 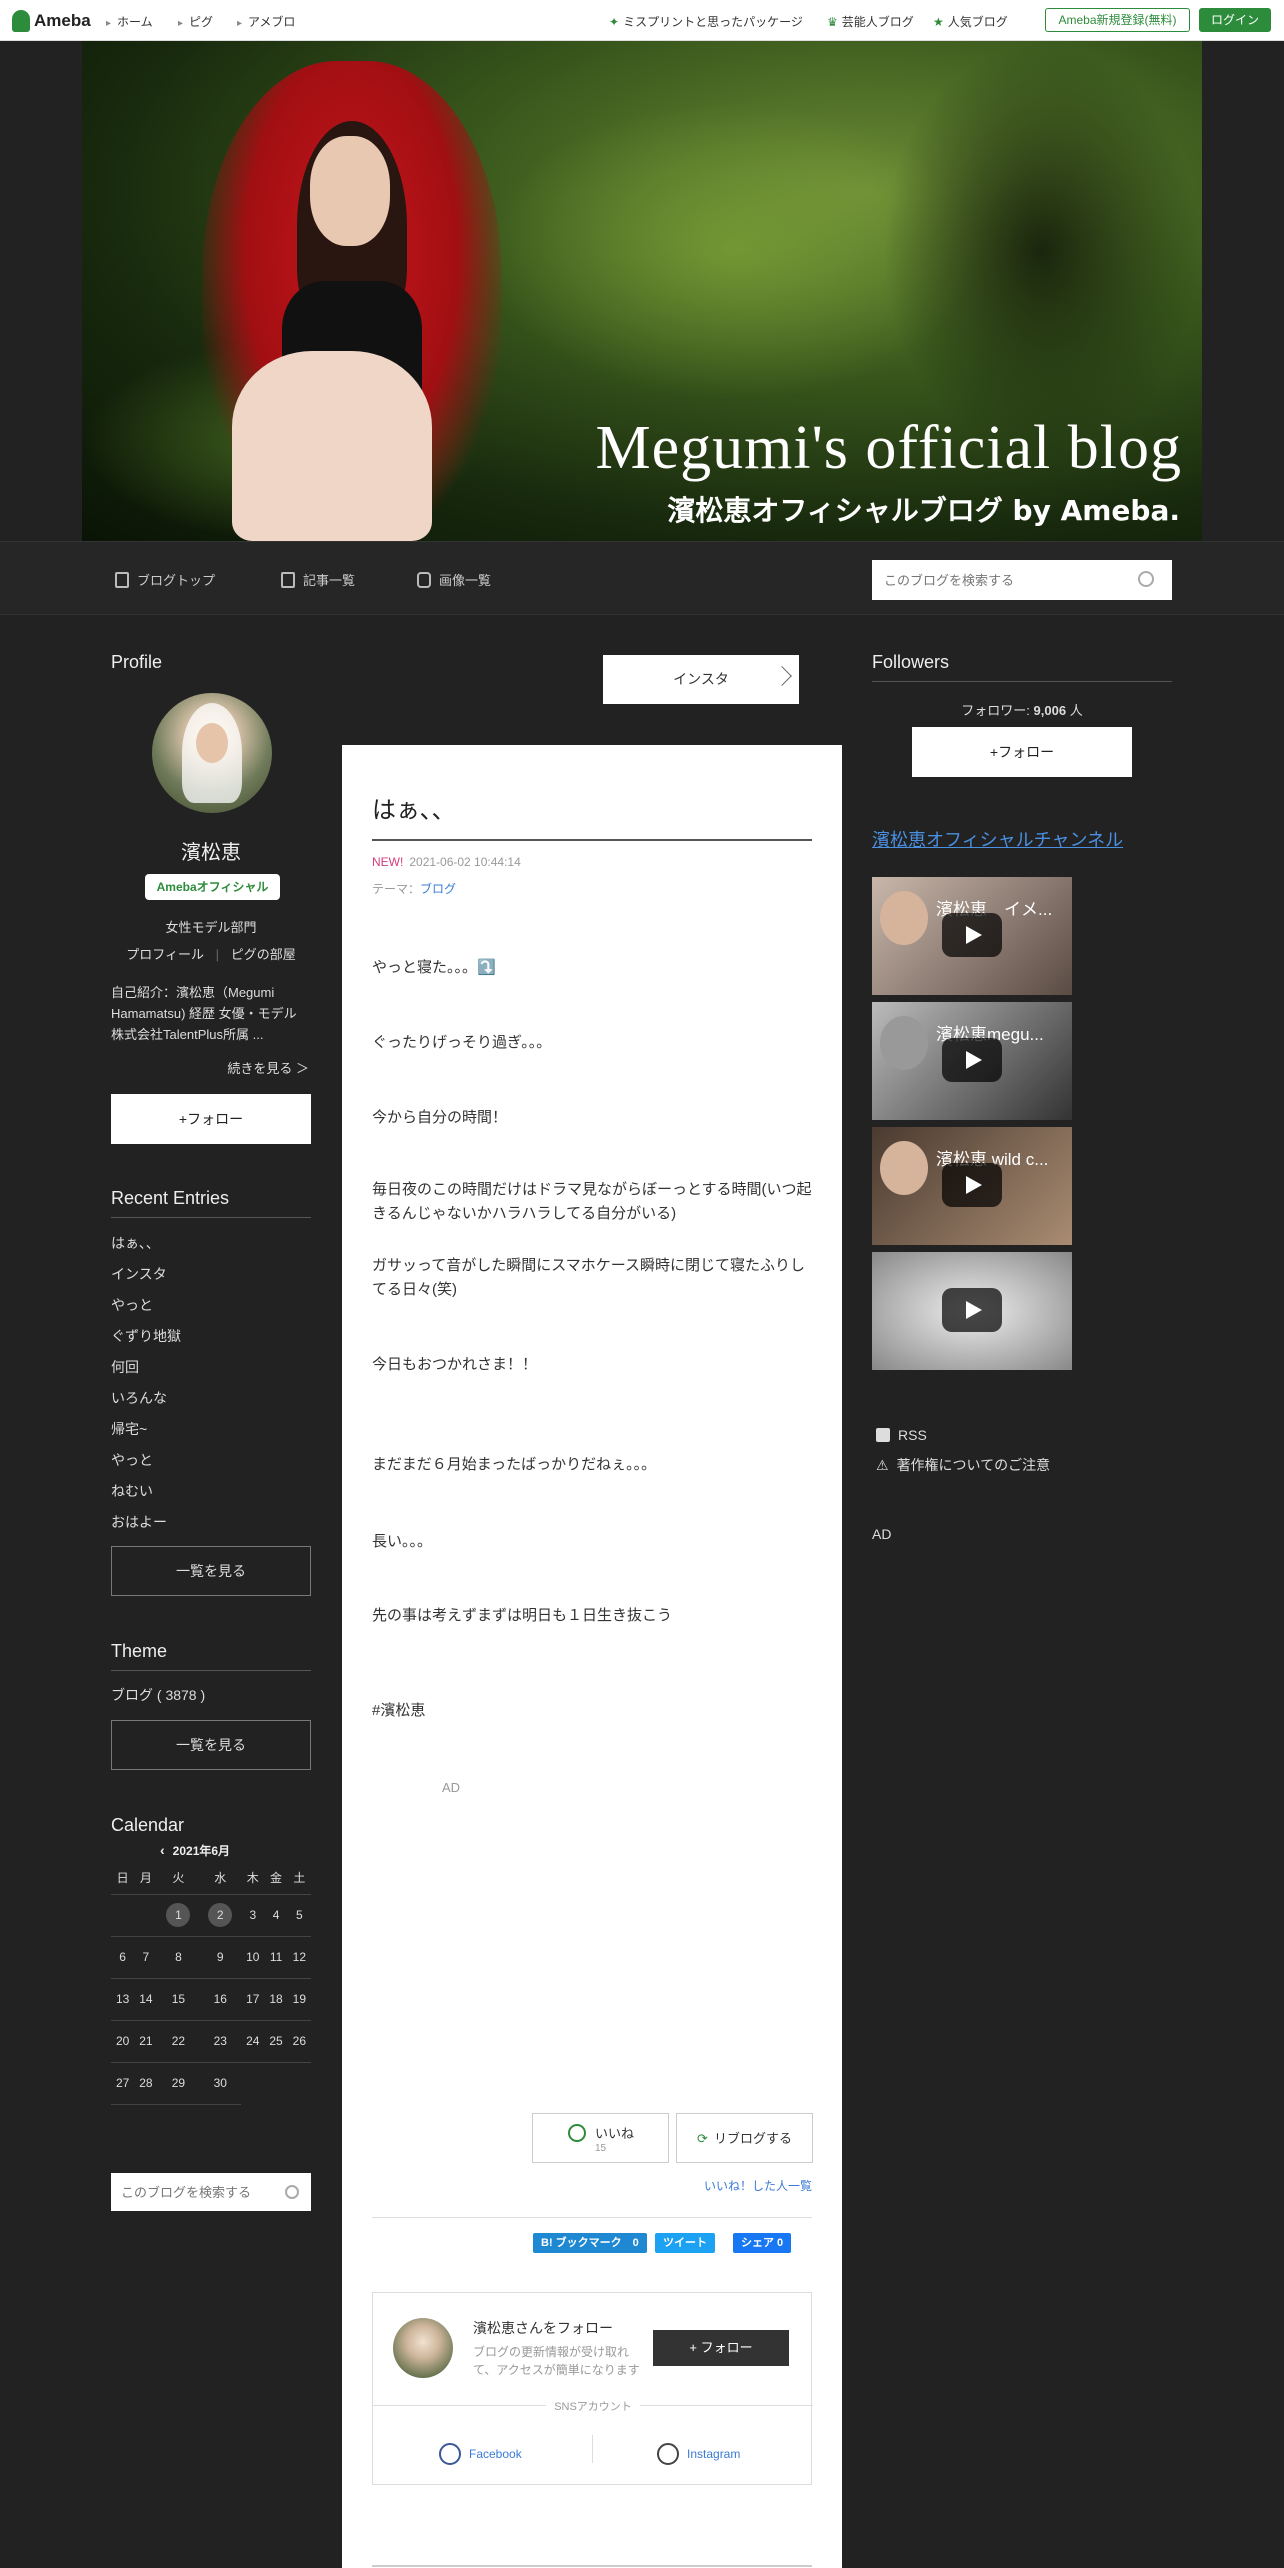 What do you see at coordinates (220, 2083) in the screenshot?
I see `calendar-day: 30` at bounding box center [220, 2083].